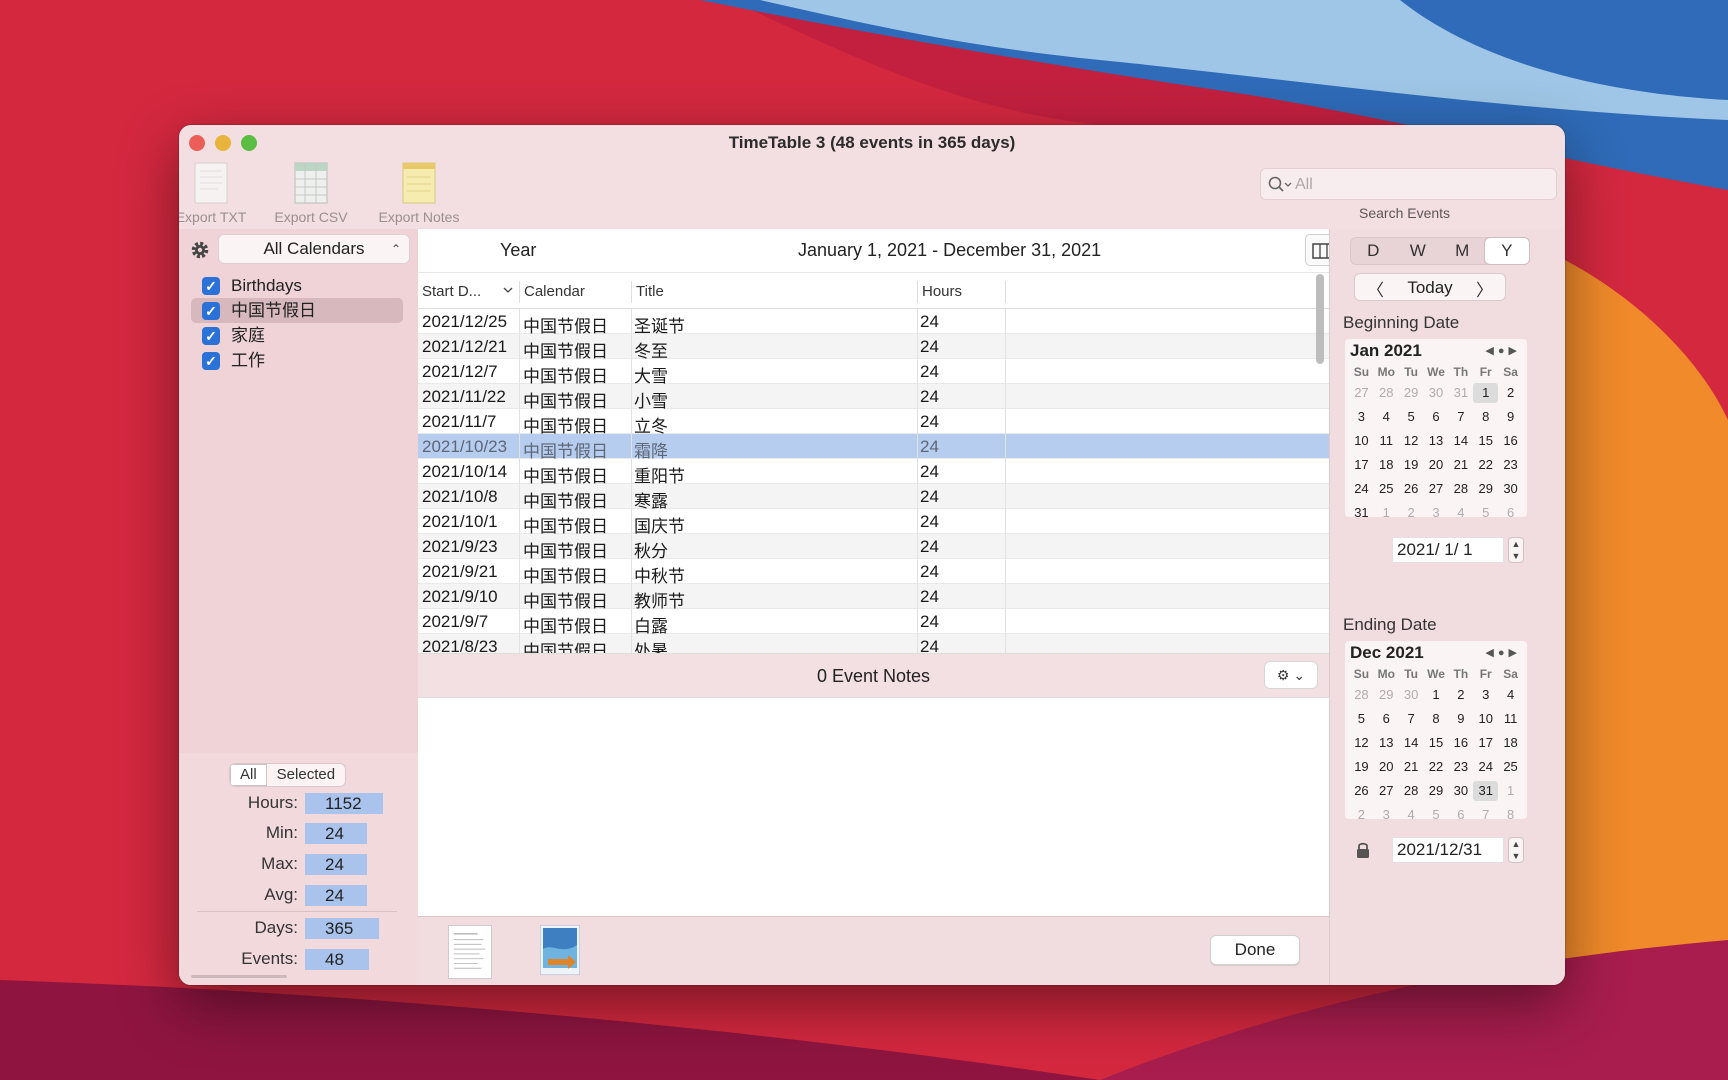  Describe the element at coordinates (297, 335) in the screenshot. I see `calendar-item-family: ✓ 家庭` at that location.